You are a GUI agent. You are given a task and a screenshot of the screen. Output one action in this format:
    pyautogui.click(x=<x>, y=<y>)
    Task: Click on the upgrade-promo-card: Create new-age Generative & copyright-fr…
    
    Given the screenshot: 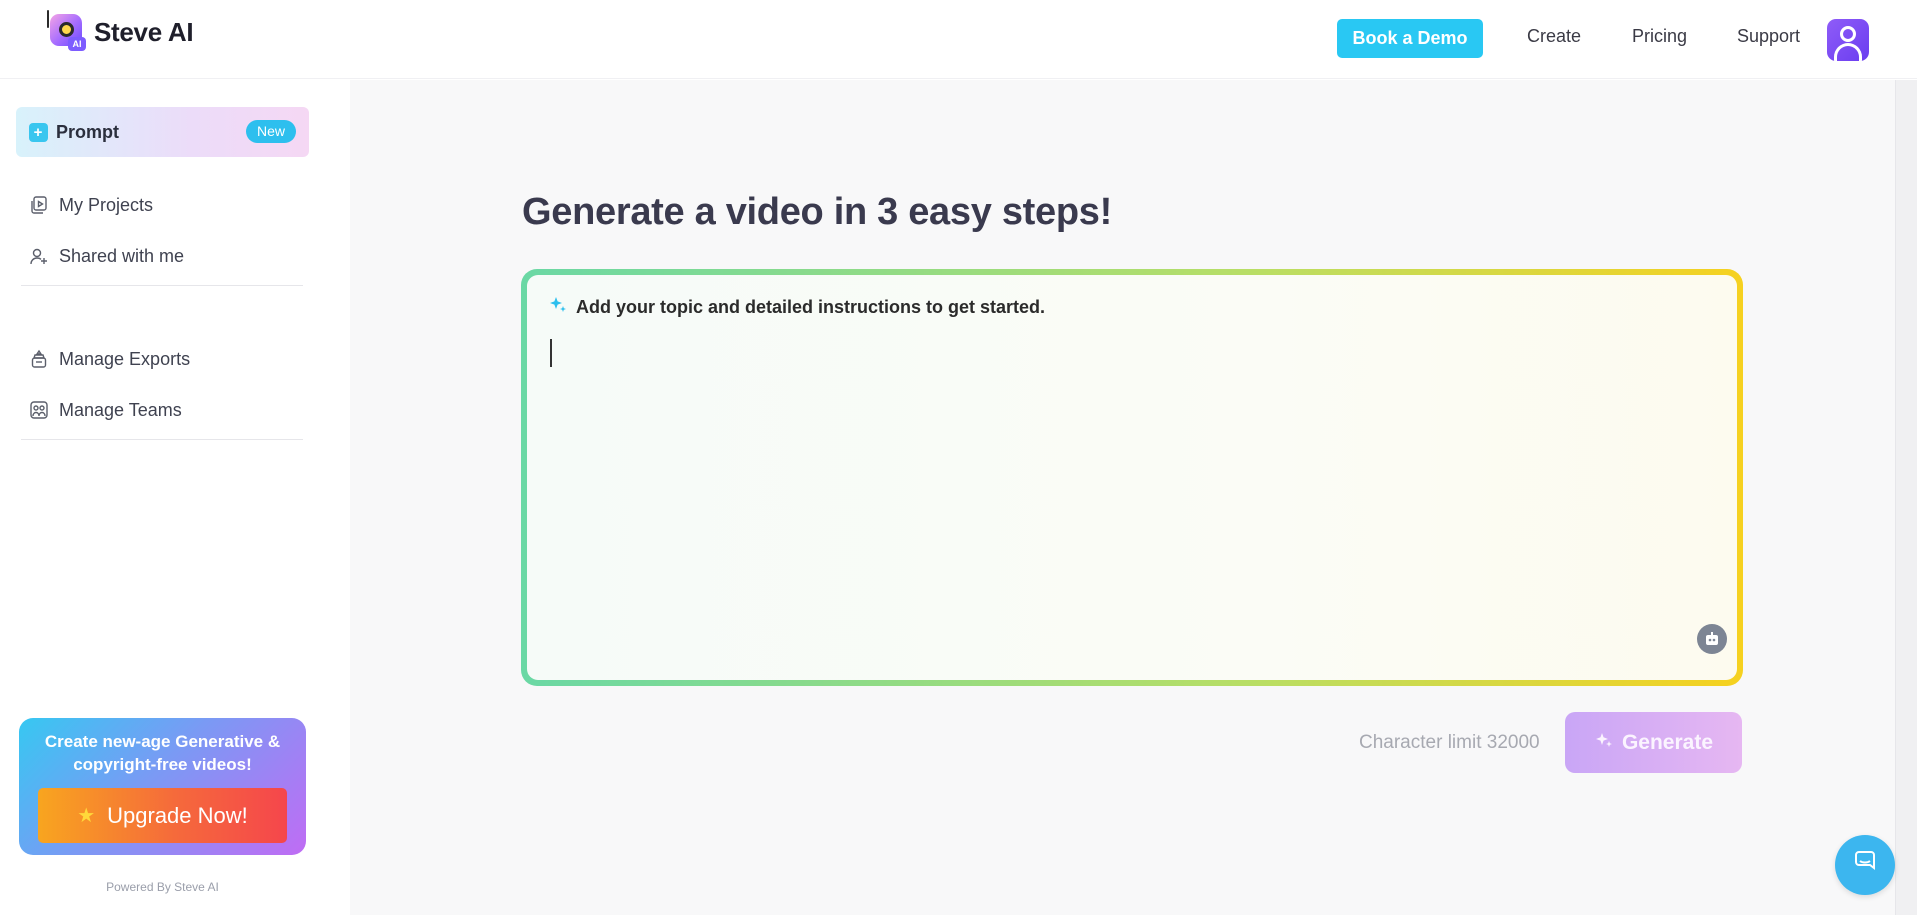 What is the action you would take?
    pyautogui.click(x=162, y=786)
    